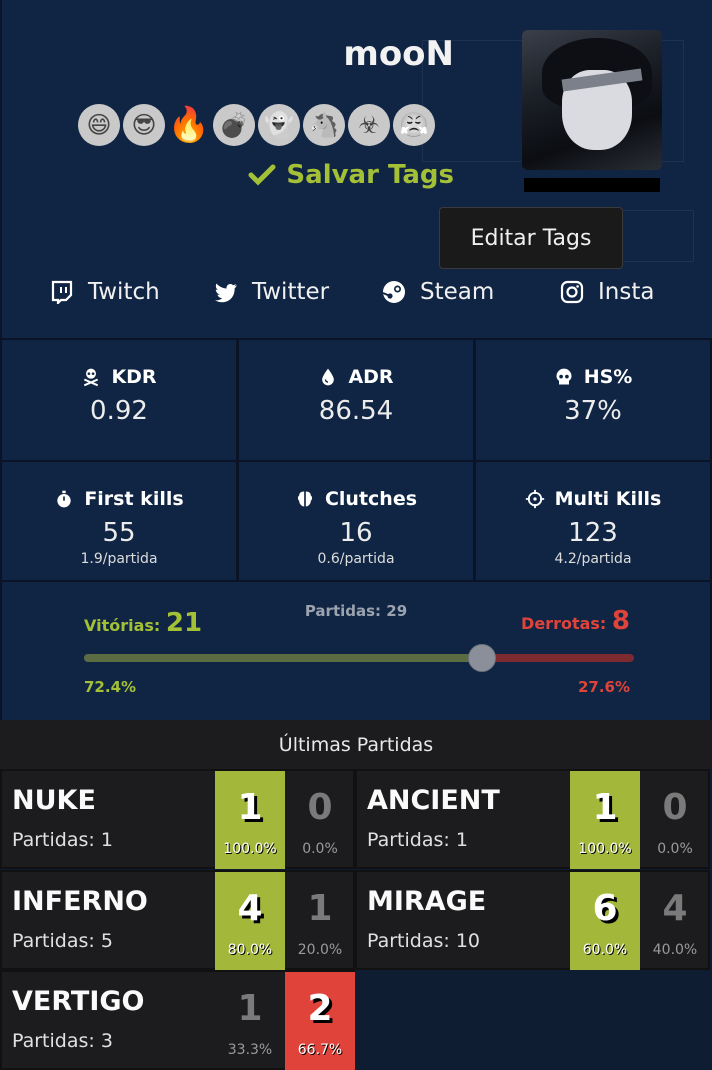  What do you see at coordinates (675, 950) in the screenshot?
I see `map-loss-pct: 40.0%` at bounding box center [675, 950].